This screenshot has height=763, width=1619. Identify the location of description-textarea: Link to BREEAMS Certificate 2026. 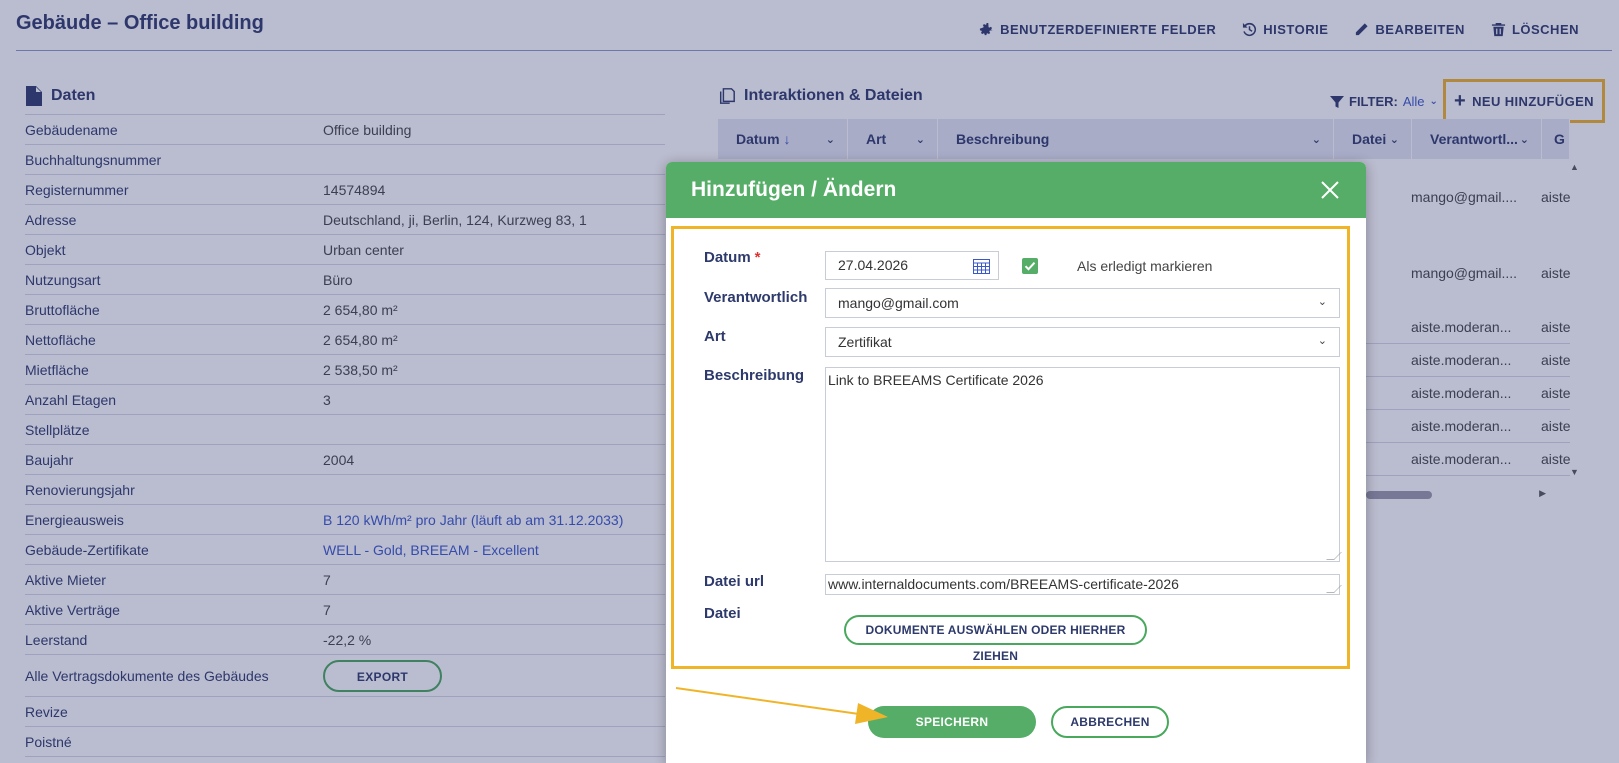
(1083, 464).